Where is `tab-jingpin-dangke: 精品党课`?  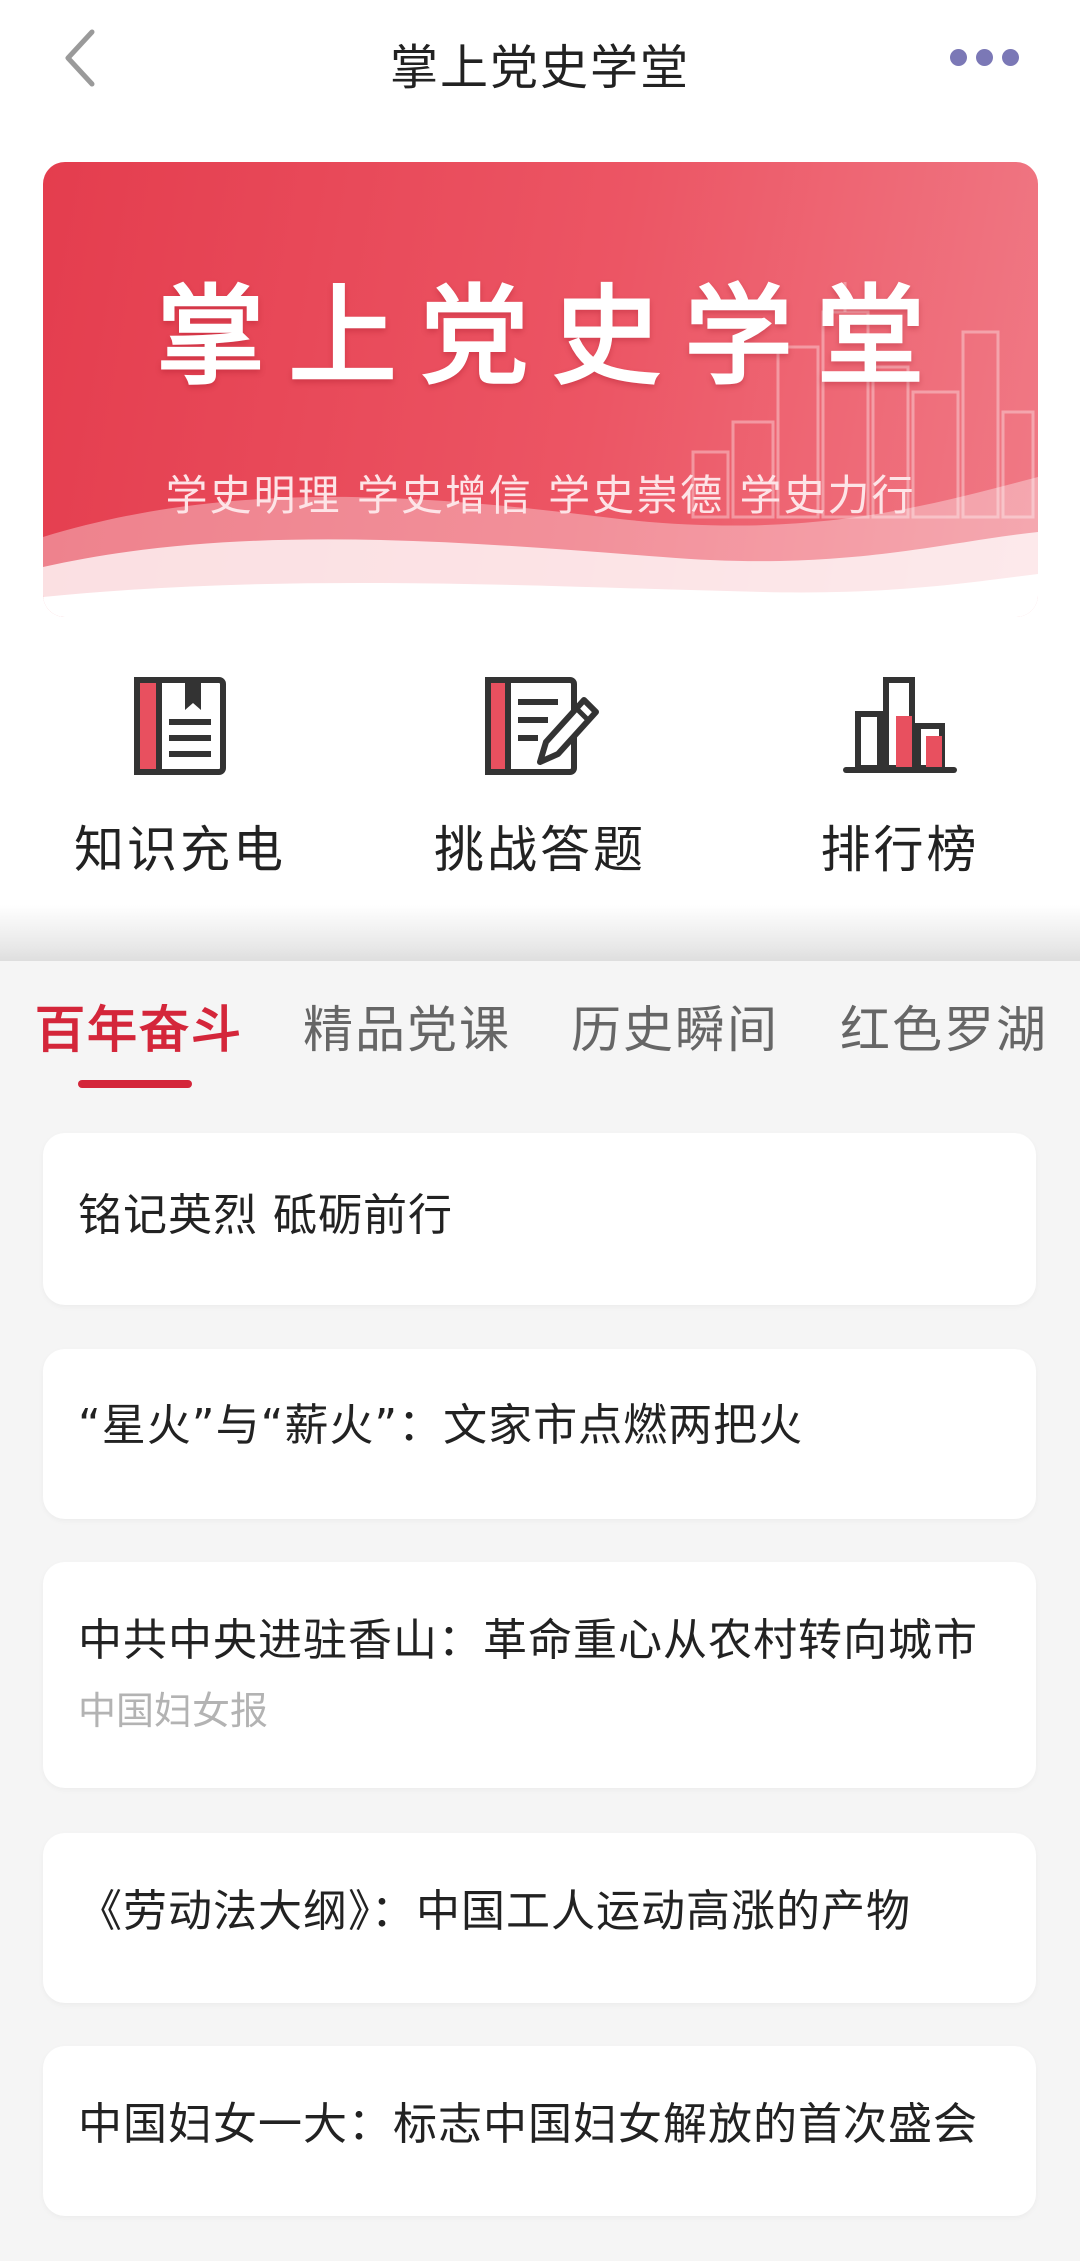
tab-jingpin-dangke: 精品党课 is located at coordinates (407, 1026).